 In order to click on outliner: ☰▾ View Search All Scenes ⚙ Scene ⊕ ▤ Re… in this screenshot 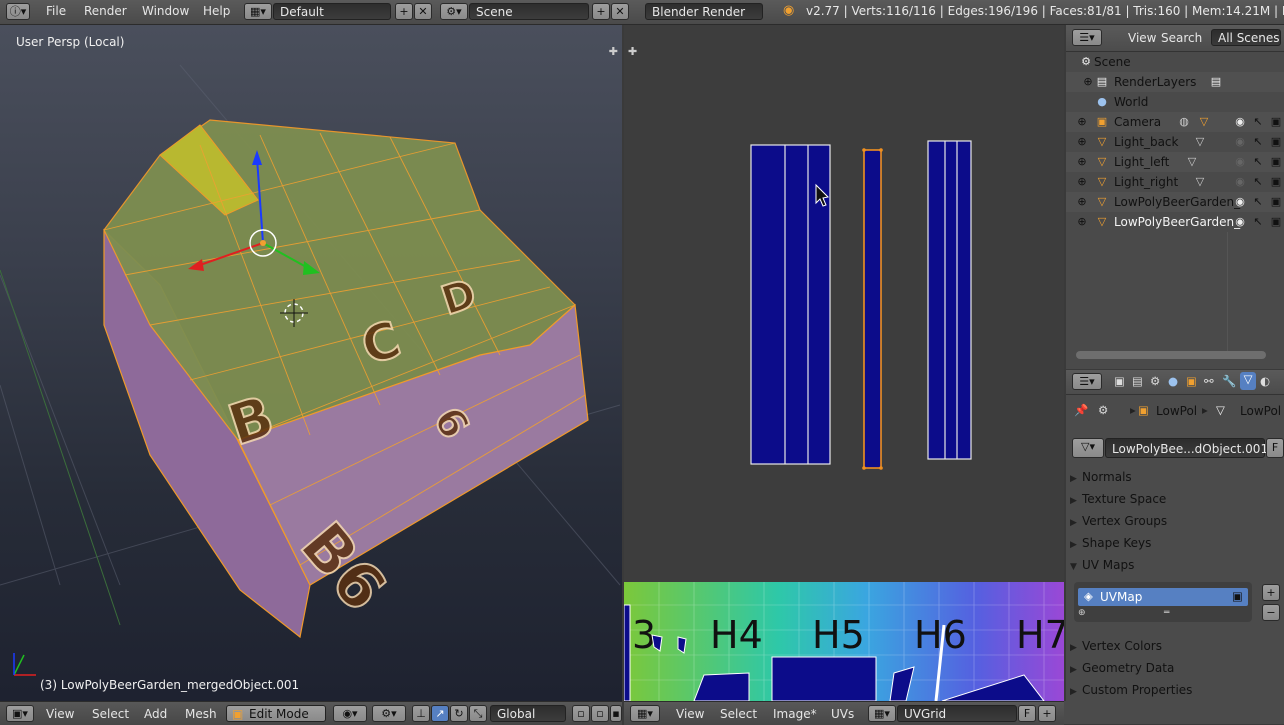, I will do `click(1175, 197)`.